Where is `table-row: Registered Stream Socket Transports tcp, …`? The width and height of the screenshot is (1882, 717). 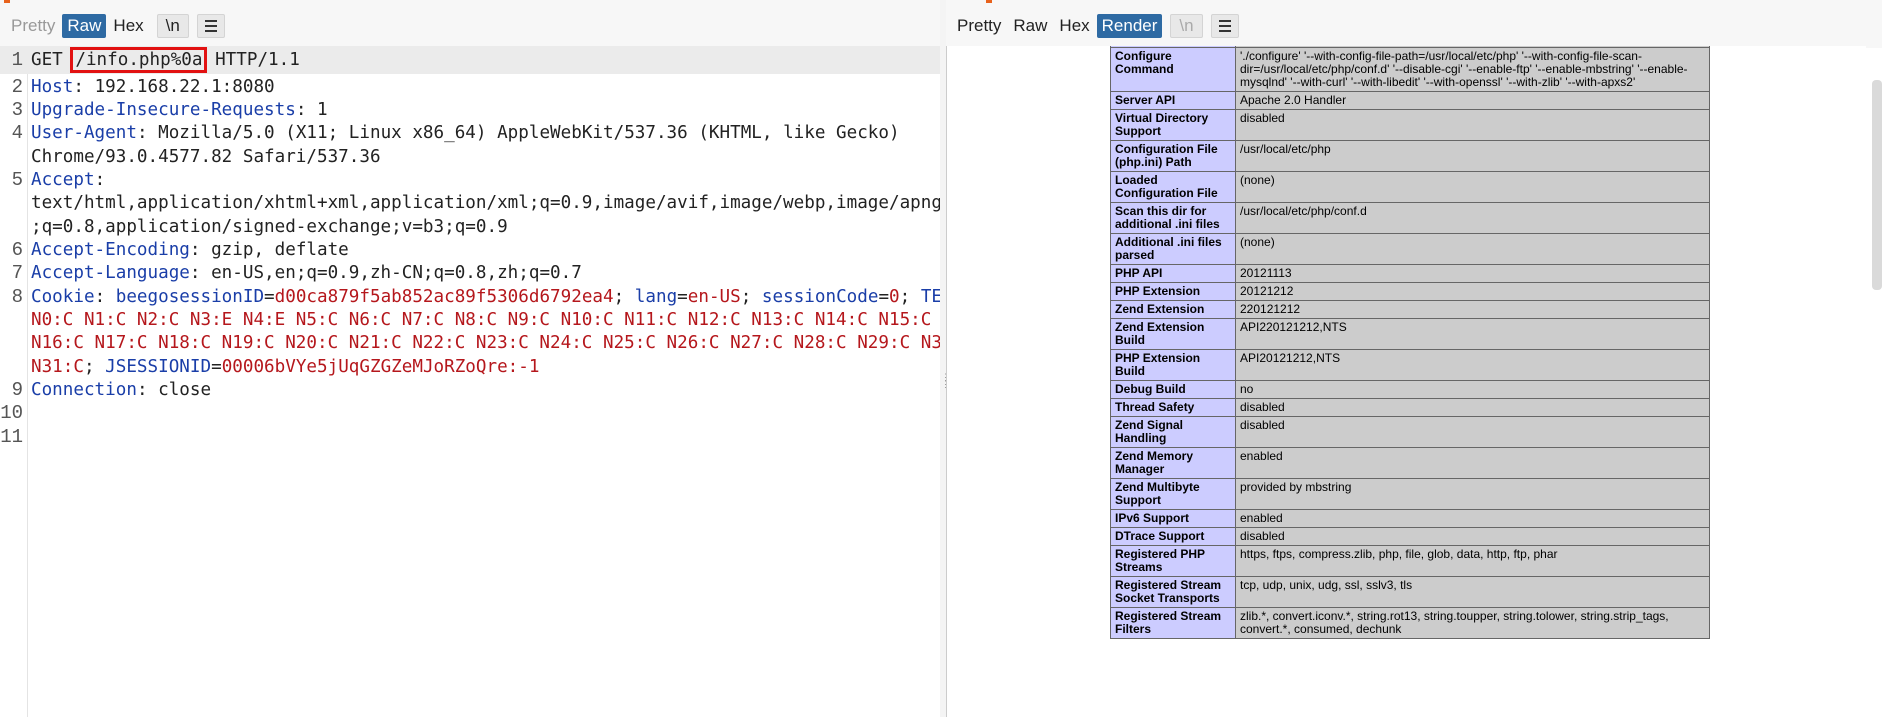
table-row: Registered Stream Socket Transports tcp, … is located at coordinates (1410, 592).